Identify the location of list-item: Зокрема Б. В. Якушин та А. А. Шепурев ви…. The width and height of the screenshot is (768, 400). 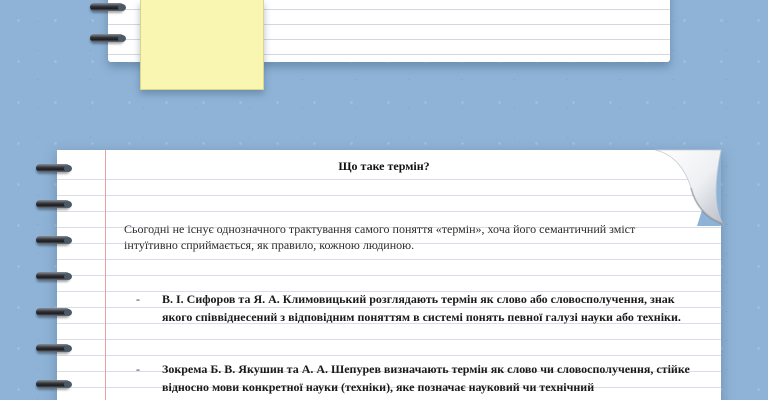
(426, 378).